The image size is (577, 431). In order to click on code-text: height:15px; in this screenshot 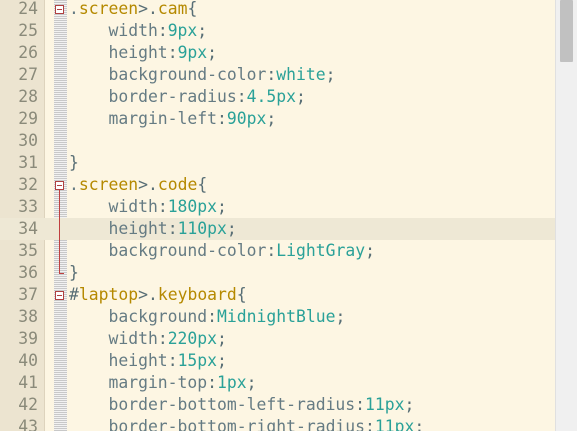, I will do `click(148, 361)`.